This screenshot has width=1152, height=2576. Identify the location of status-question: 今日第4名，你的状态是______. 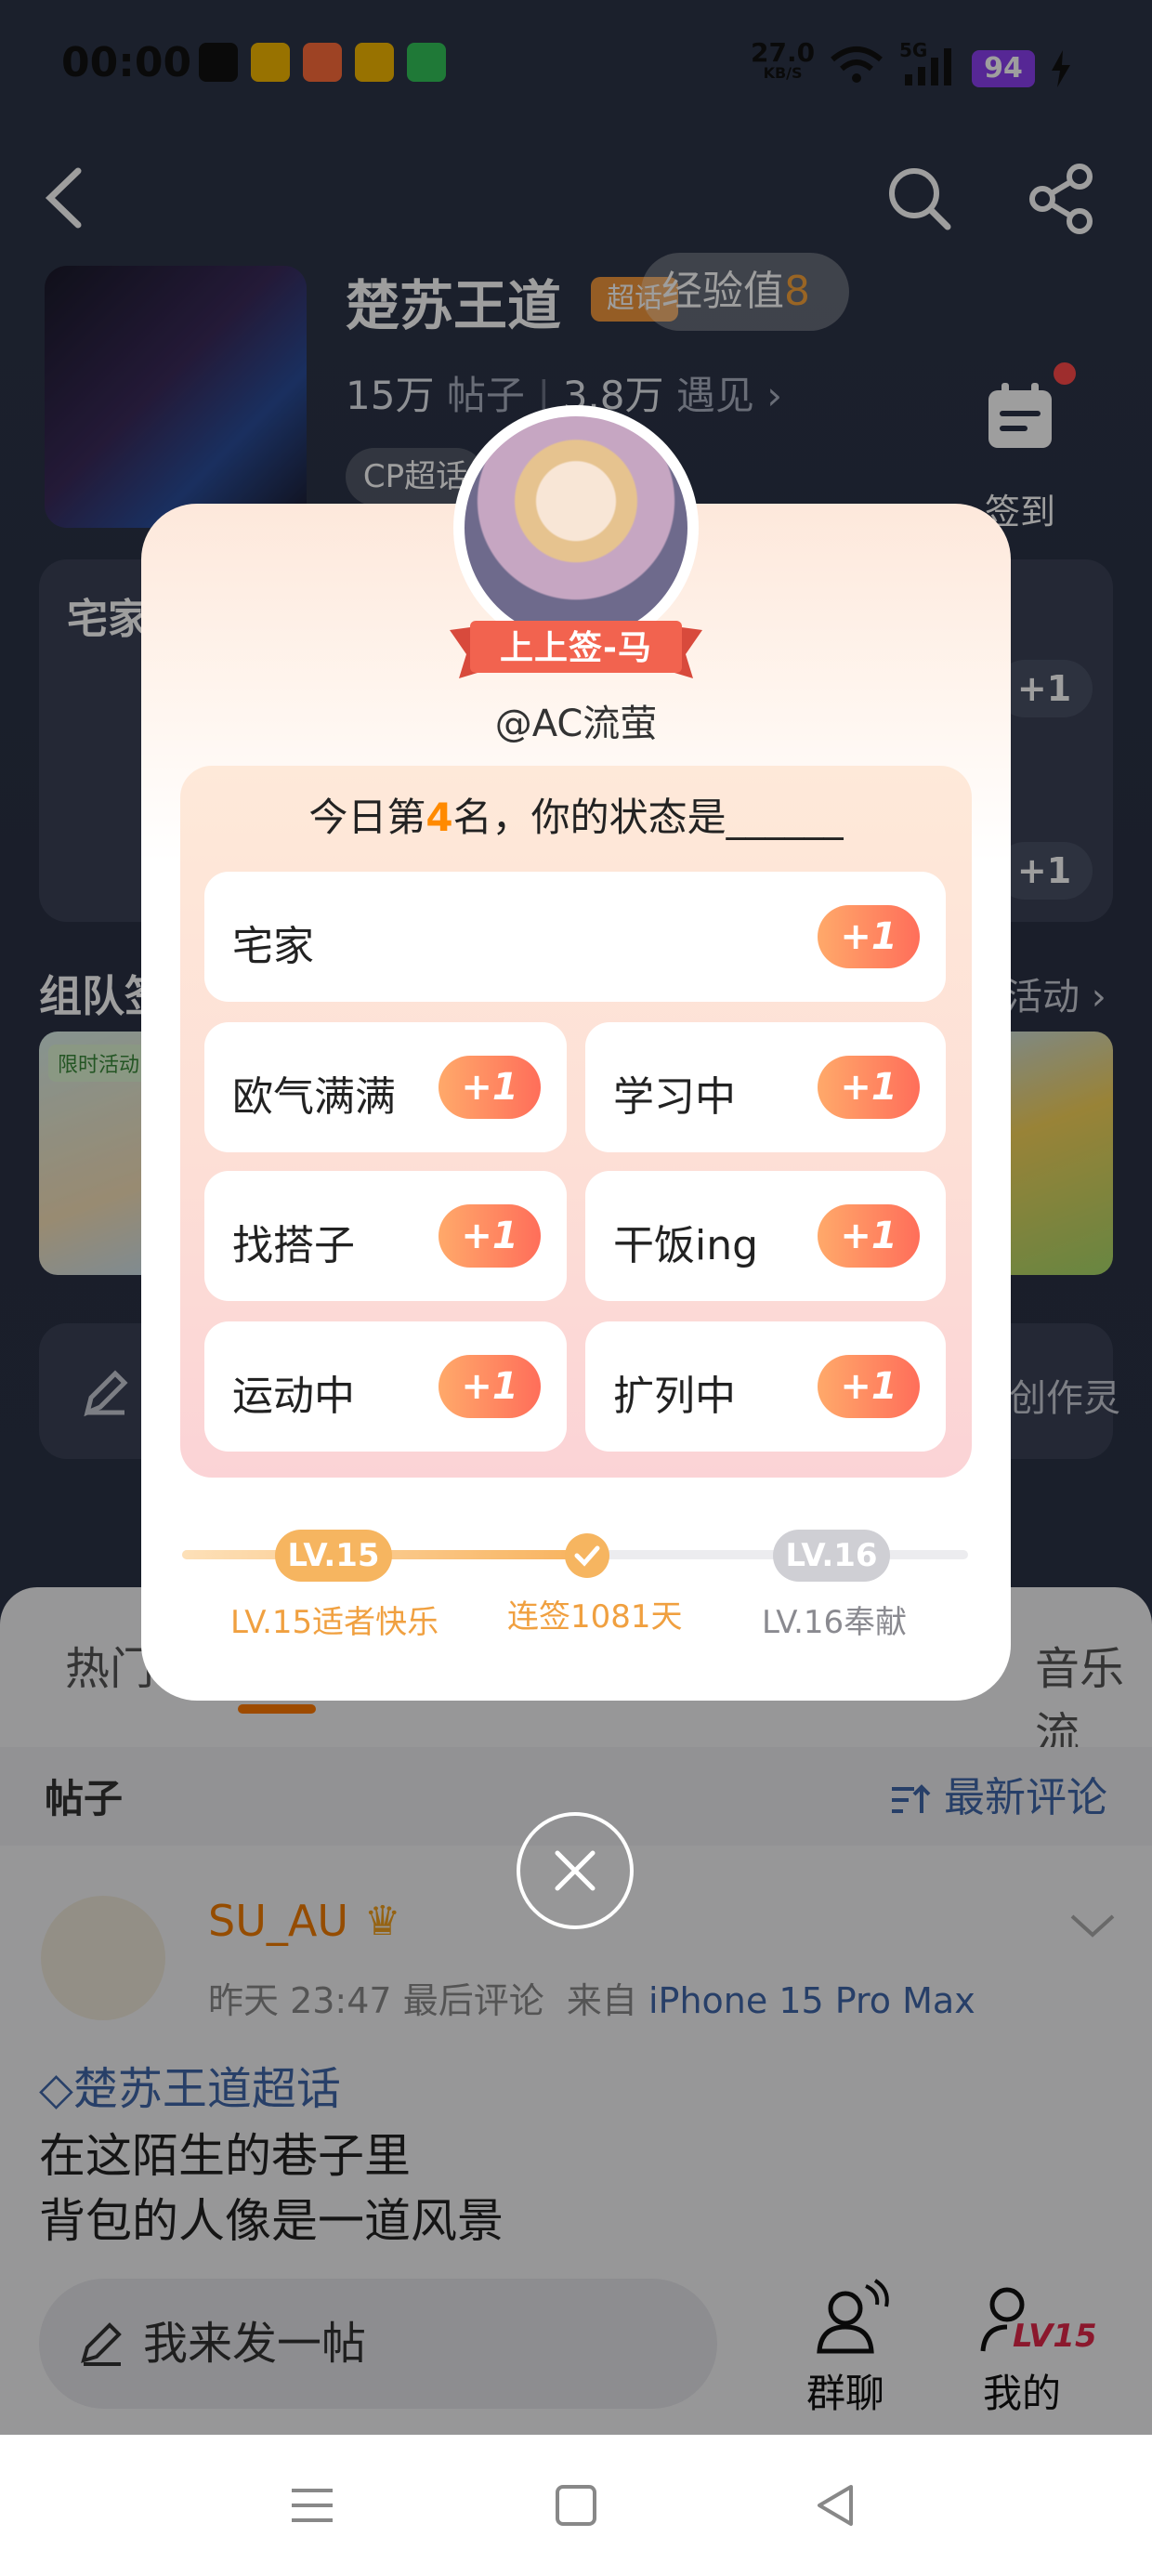
(576, 817).